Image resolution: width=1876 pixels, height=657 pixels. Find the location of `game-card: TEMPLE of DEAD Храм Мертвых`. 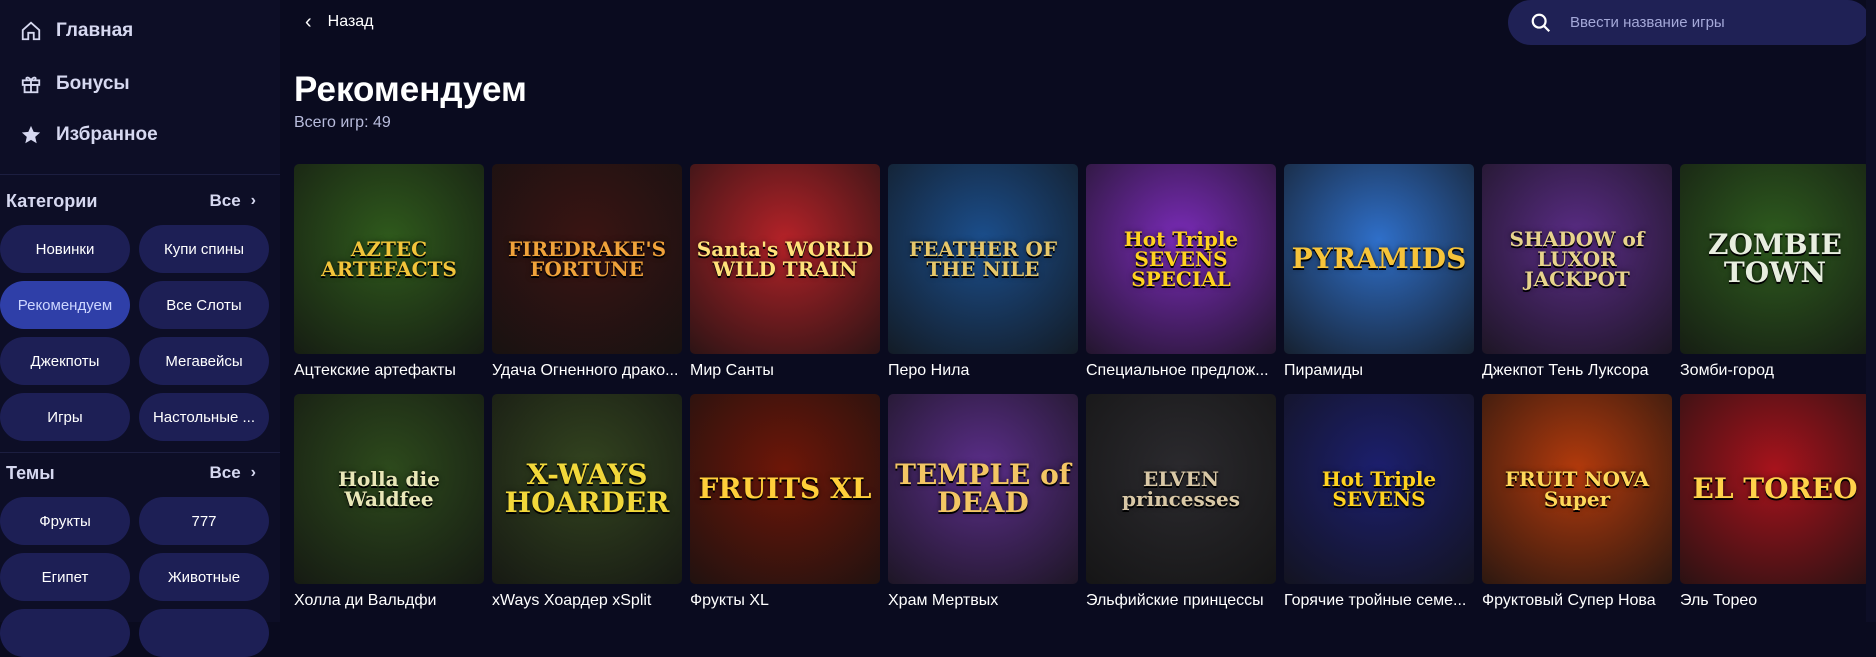

game-card: TEMPLE of DEAD Храм Мертвых is located at coordinates (983, 502).